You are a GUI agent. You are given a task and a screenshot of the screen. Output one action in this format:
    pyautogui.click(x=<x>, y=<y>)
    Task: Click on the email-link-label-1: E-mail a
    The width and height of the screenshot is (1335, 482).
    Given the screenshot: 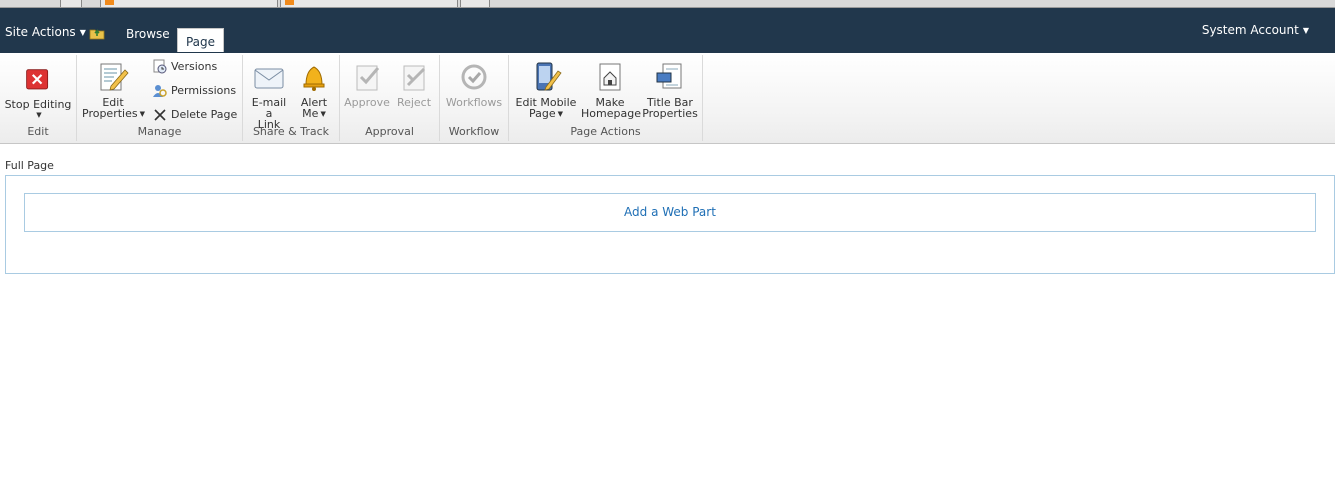 What is the action you would take?
    pyautogui.click(x=269, y=108)
    